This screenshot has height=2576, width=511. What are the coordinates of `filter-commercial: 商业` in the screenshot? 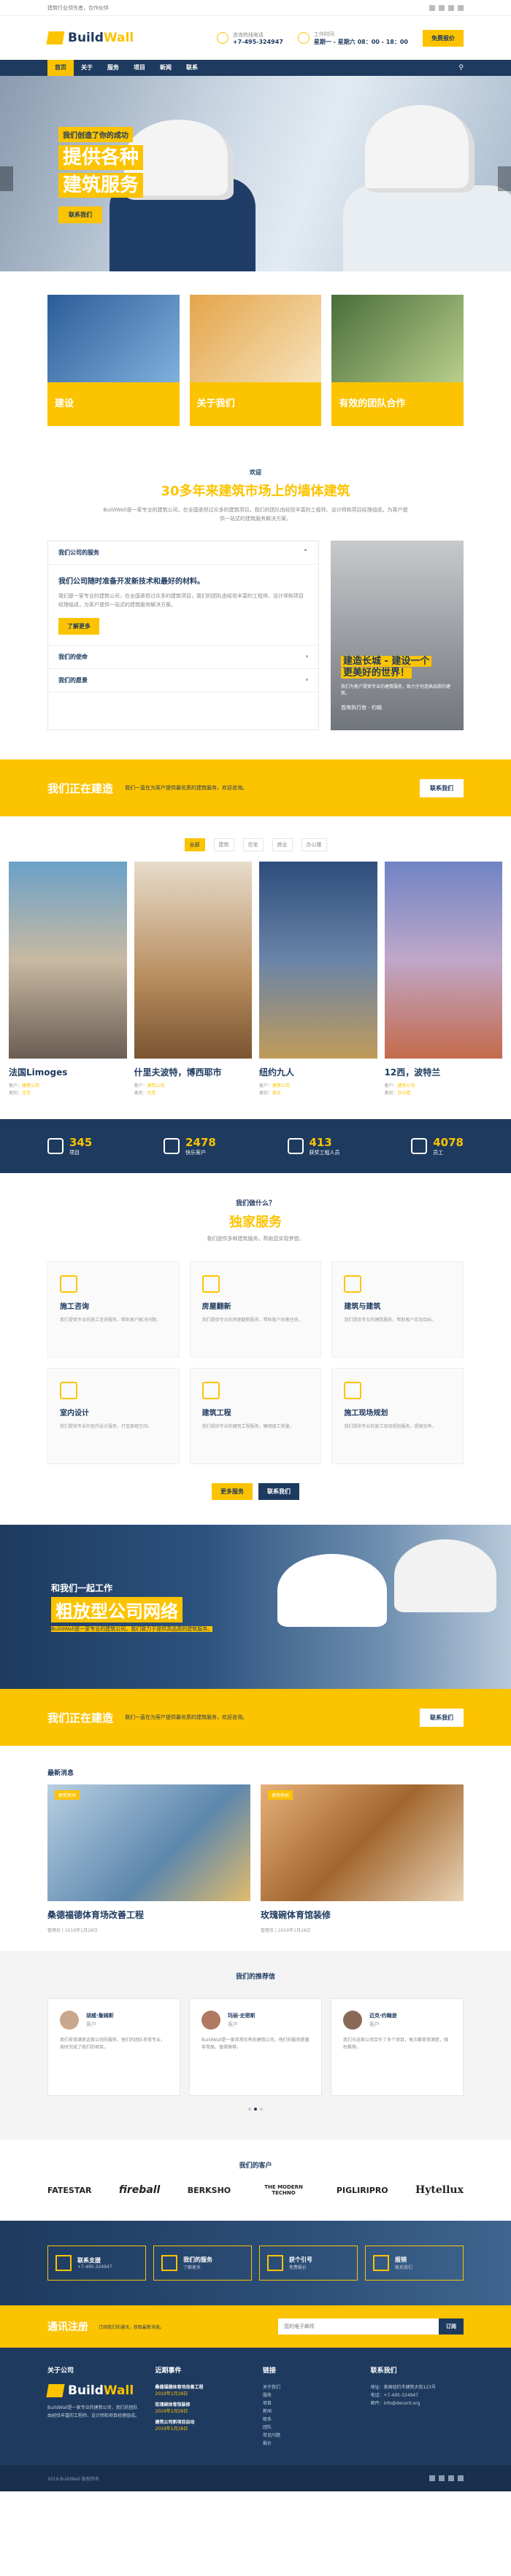 It's located at (282, 844).